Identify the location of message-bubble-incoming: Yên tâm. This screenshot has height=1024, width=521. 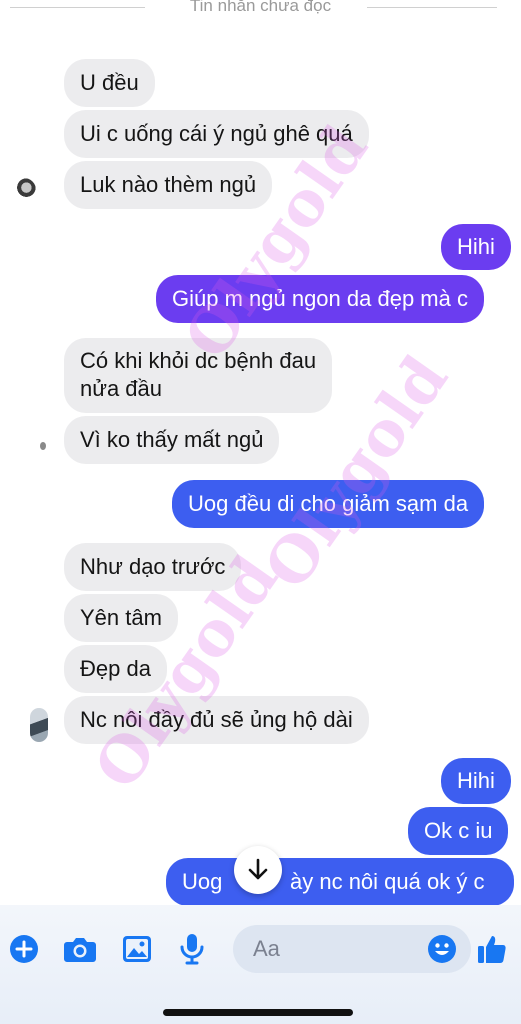
(121, 618).